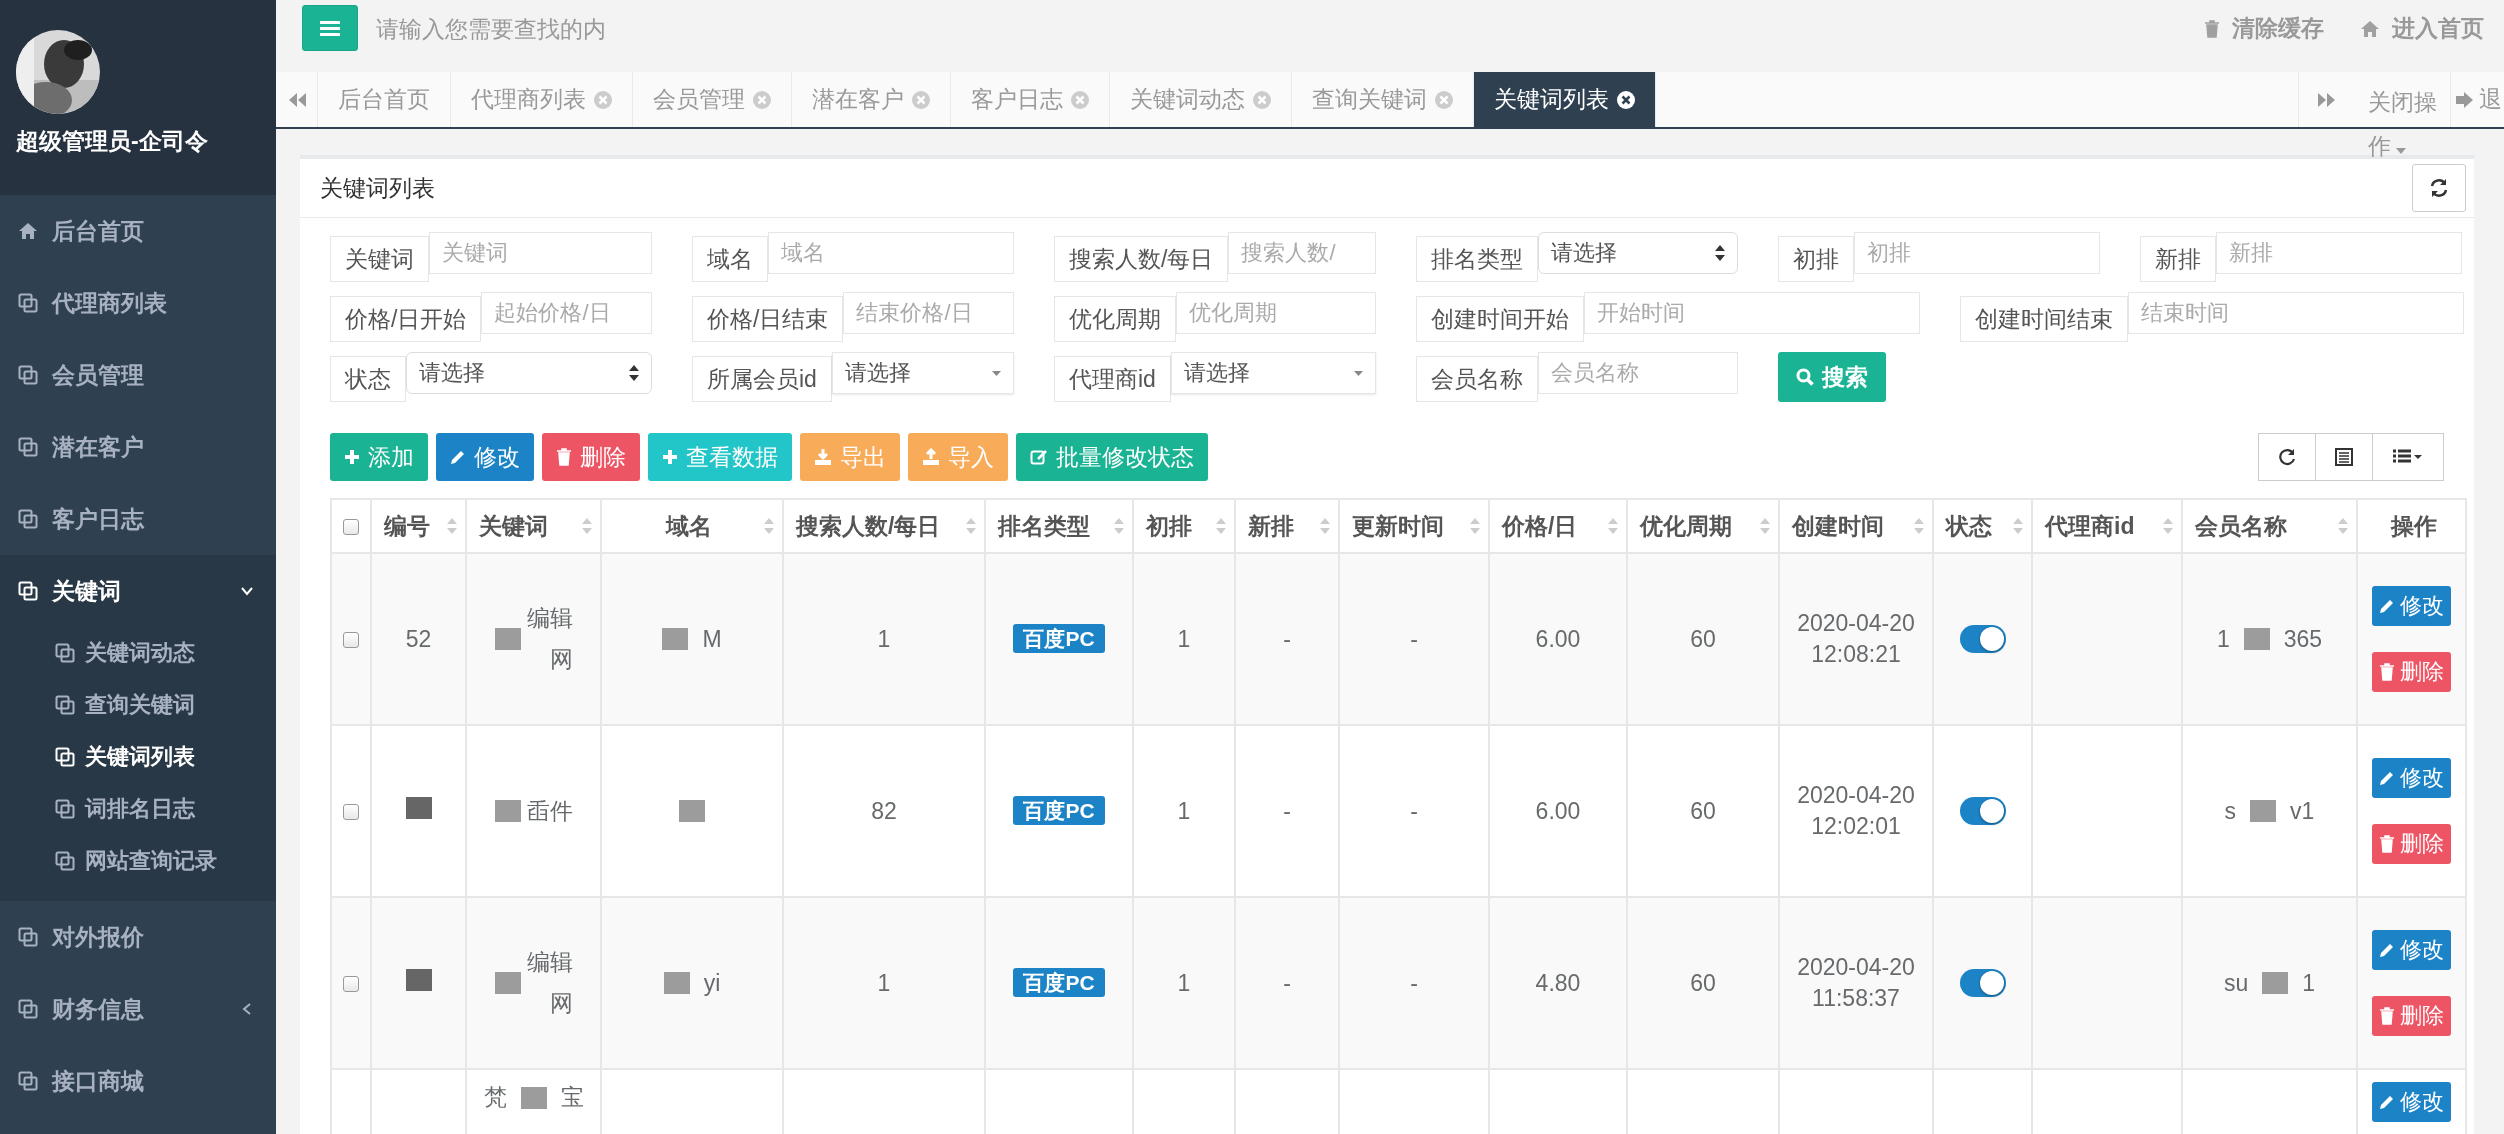  Describe the element at coordinates (138, 937) in the screenshot. I see `sidebar-item: 对外报价` at that location.